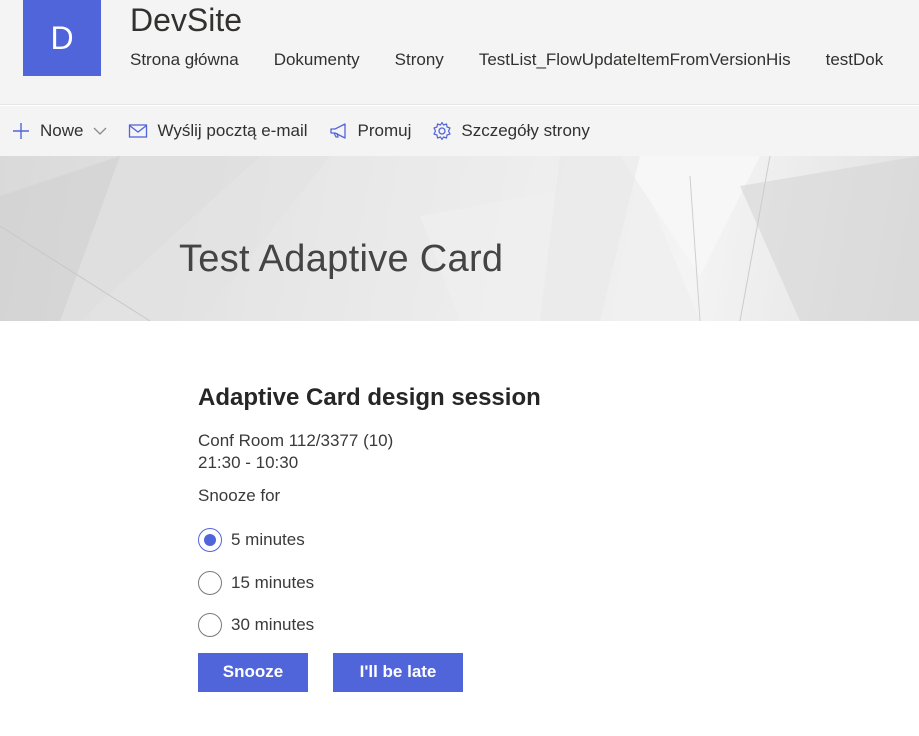 Image resolution: width=919 pixels, height=736 pixels. I want to click on page-details-label: Szczegóły strony, so click(525, 130).